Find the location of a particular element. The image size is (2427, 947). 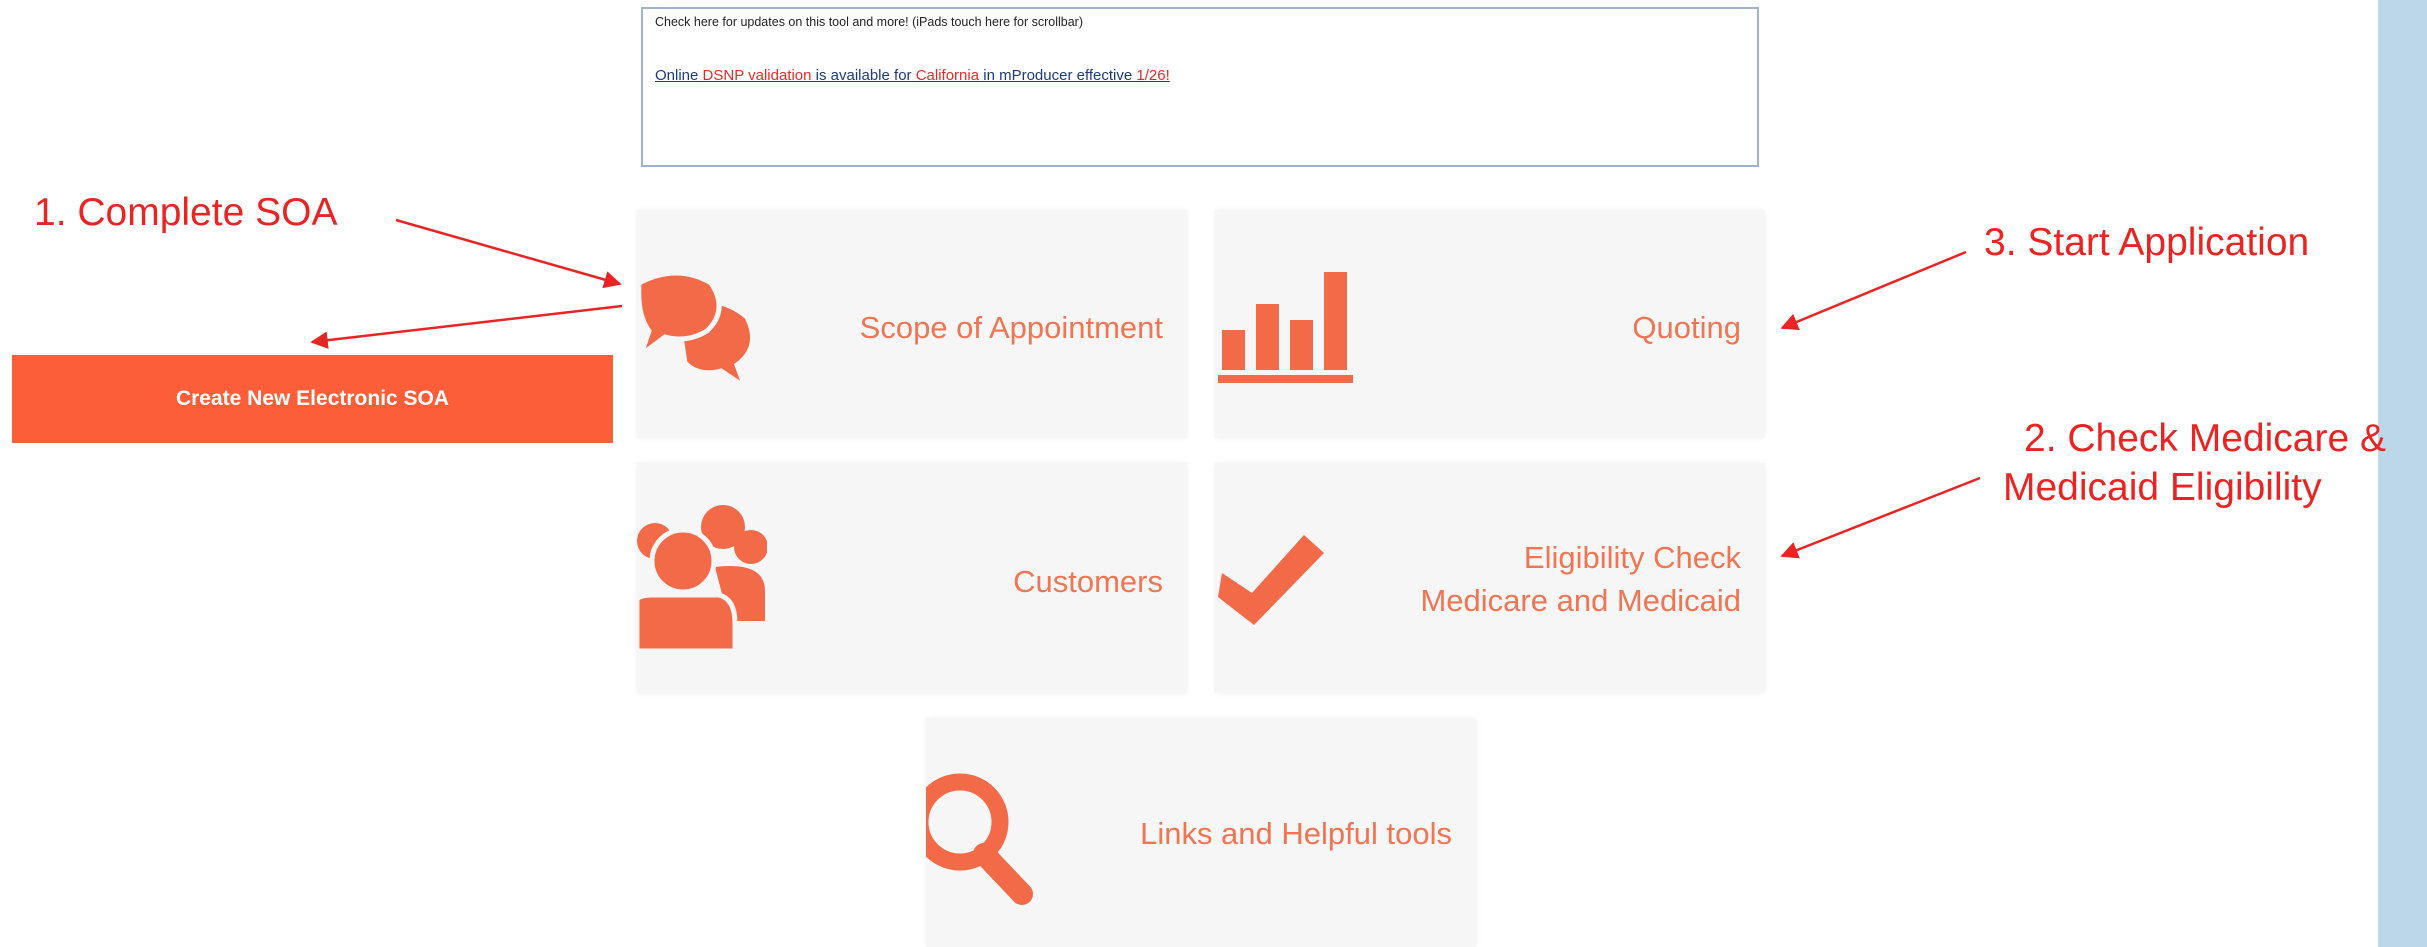

tile-label-customers: Customers is located at coordinates (1088, 581).